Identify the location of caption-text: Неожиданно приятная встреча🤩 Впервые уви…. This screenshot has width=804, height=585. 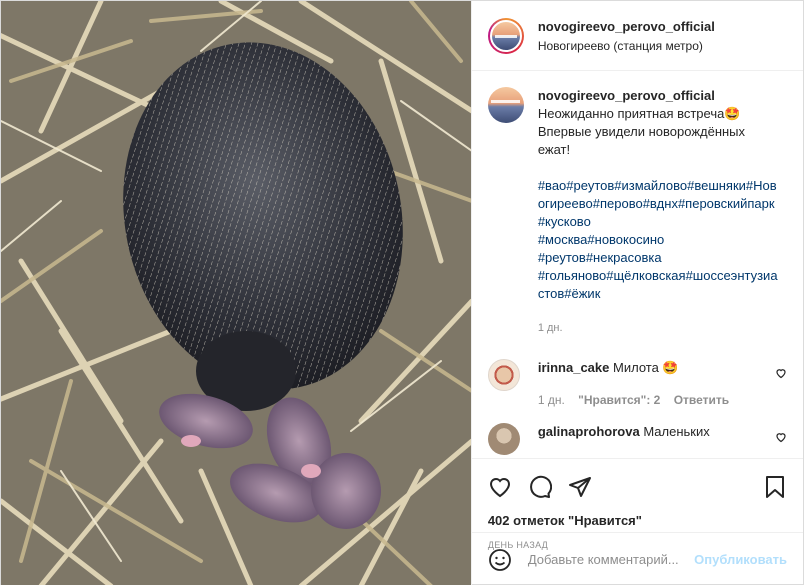
(641, 131).